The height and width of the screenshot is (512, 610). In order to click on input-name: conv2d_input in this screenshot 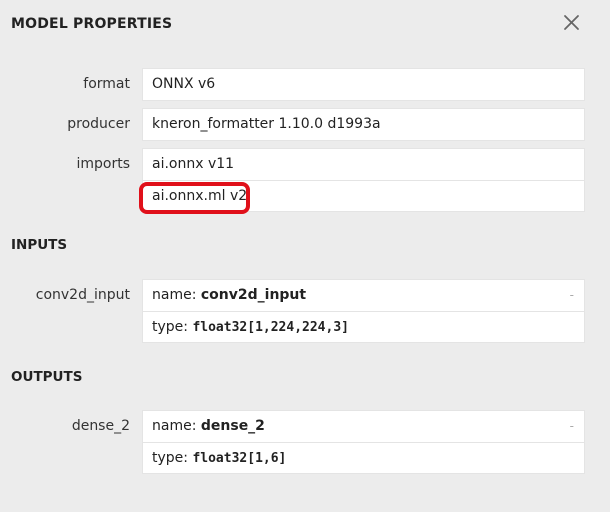, I will do `click(253, 295)`.